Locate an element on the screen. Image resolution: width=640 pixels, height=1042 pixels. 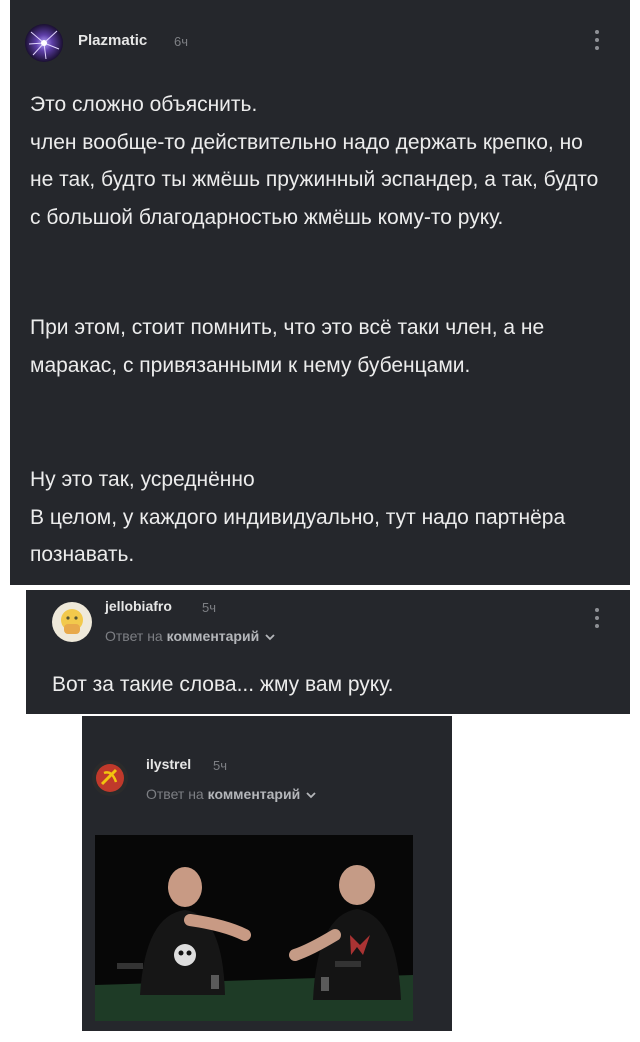
attached-video-frame is located at coordinates (254, 928).